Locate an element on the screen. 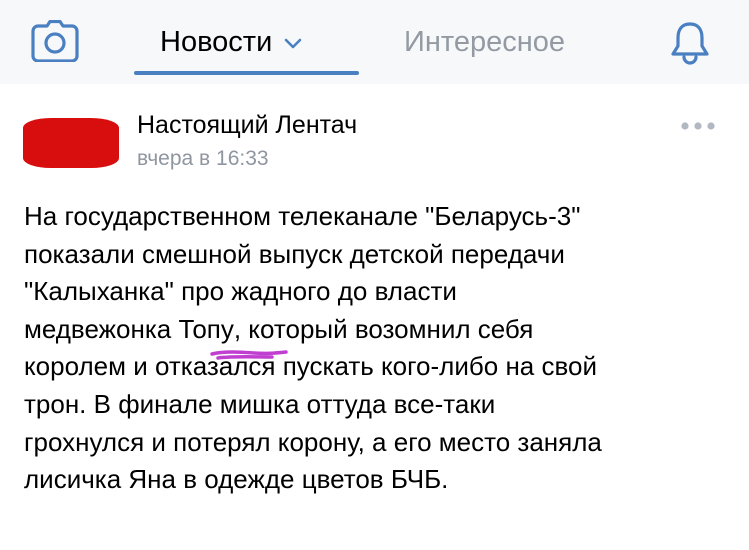 Image resolution: width=749 pixels, height=550 pixels. post-text-fragment: медвежонка is located at coordinates (101, 328).